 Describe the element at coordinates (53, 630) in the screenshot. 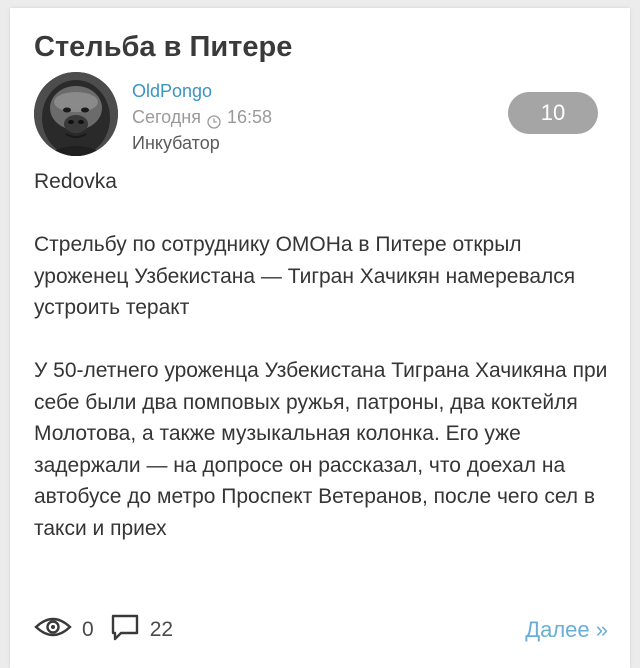

I see `eye-icon` at that location.